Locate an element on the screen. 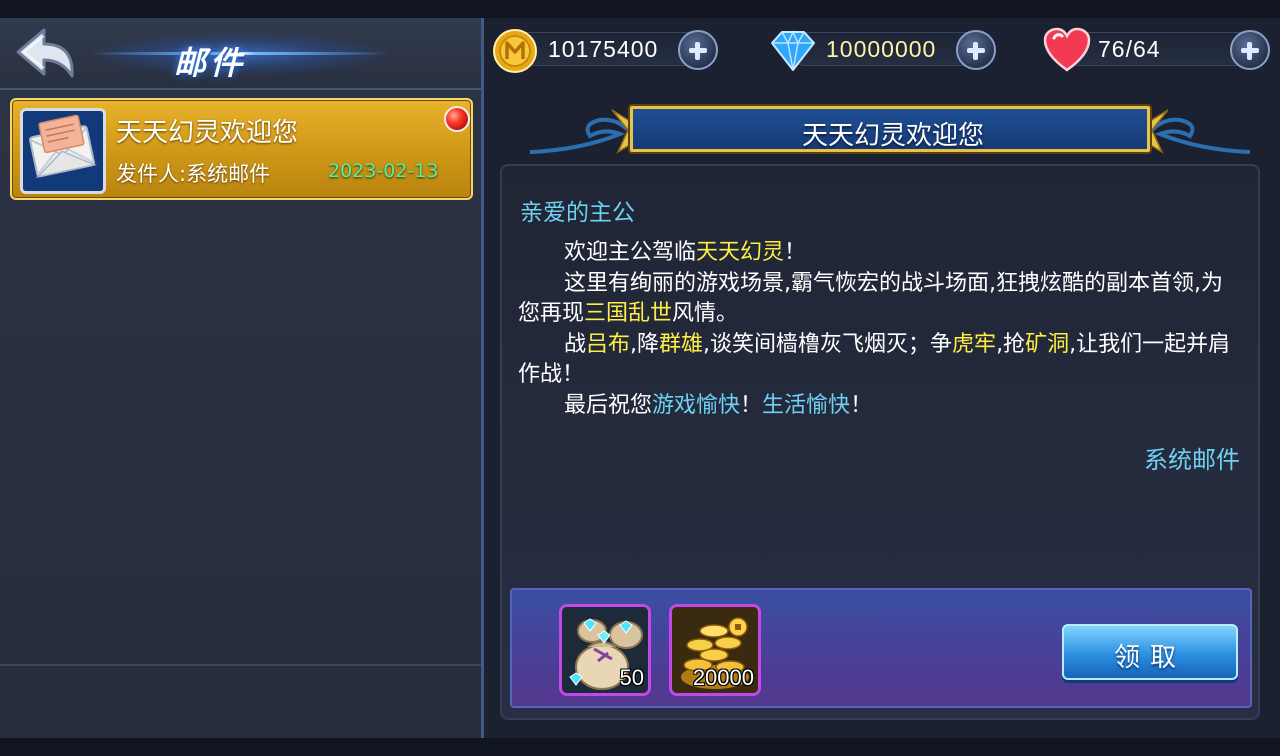  top-edge is located at coordinates (640, 9).